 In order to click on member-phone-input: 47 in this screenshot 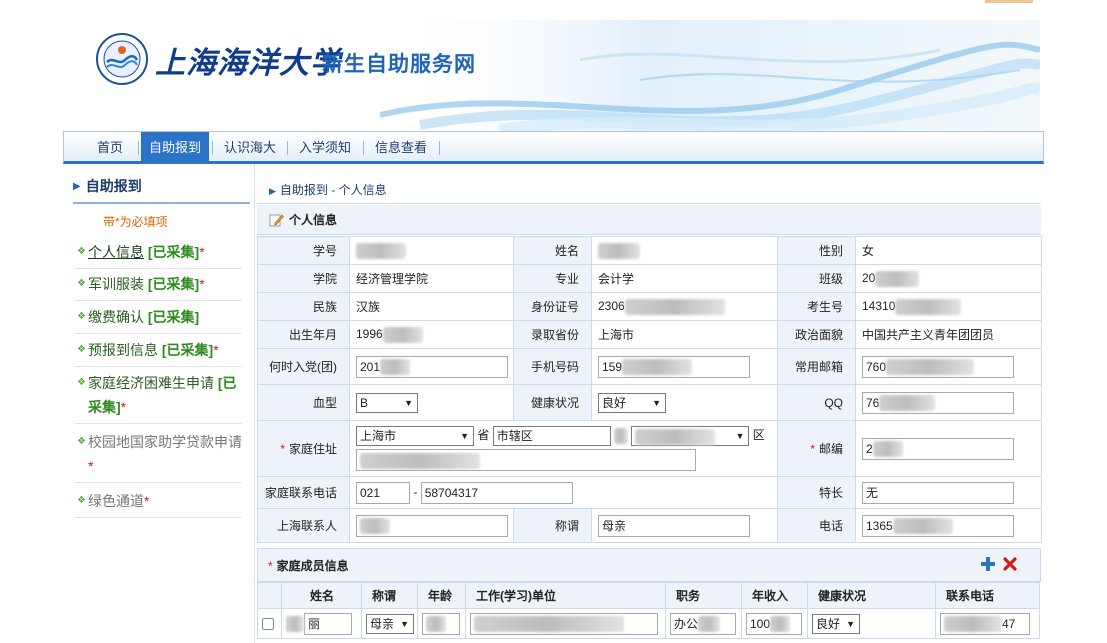, I will do `click(985, 623)`.